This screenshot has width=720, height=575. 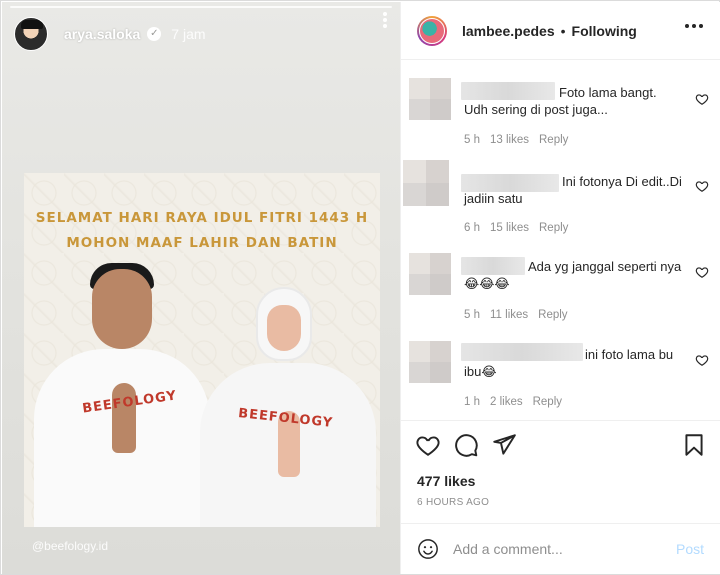 I want to click on woman-face, so click(x=284, y=328).